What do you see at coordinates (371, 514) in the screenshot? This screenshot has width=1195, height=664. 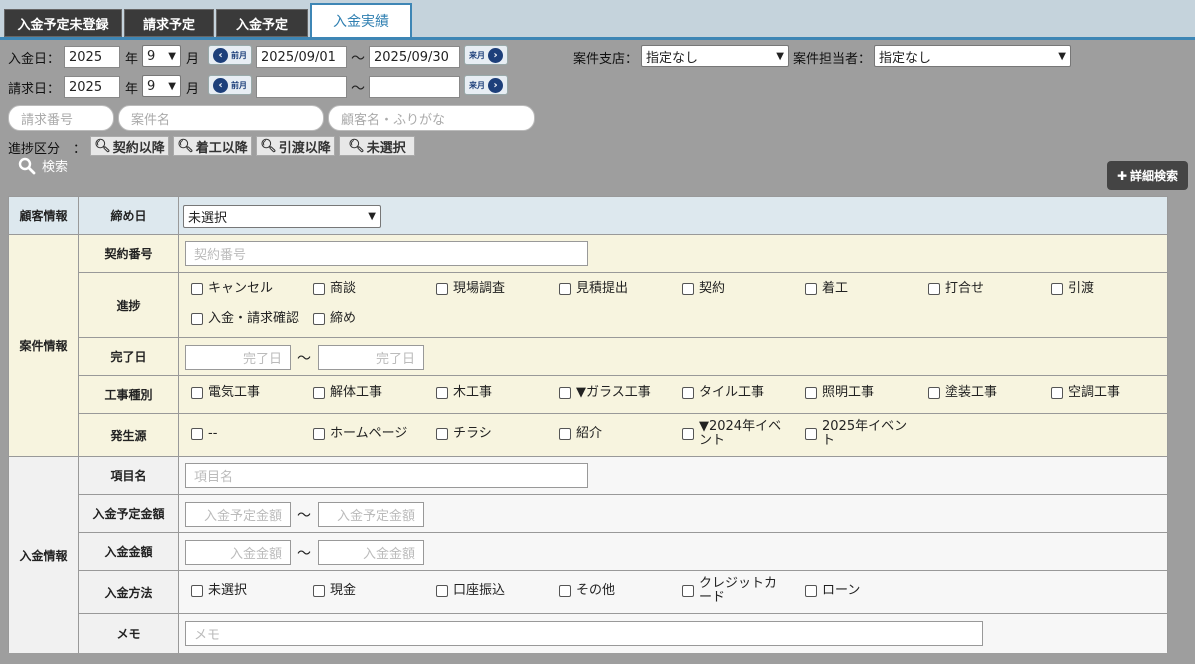 I see `planned-to-input: 入金予定金額` at bounding box center [371, 514].